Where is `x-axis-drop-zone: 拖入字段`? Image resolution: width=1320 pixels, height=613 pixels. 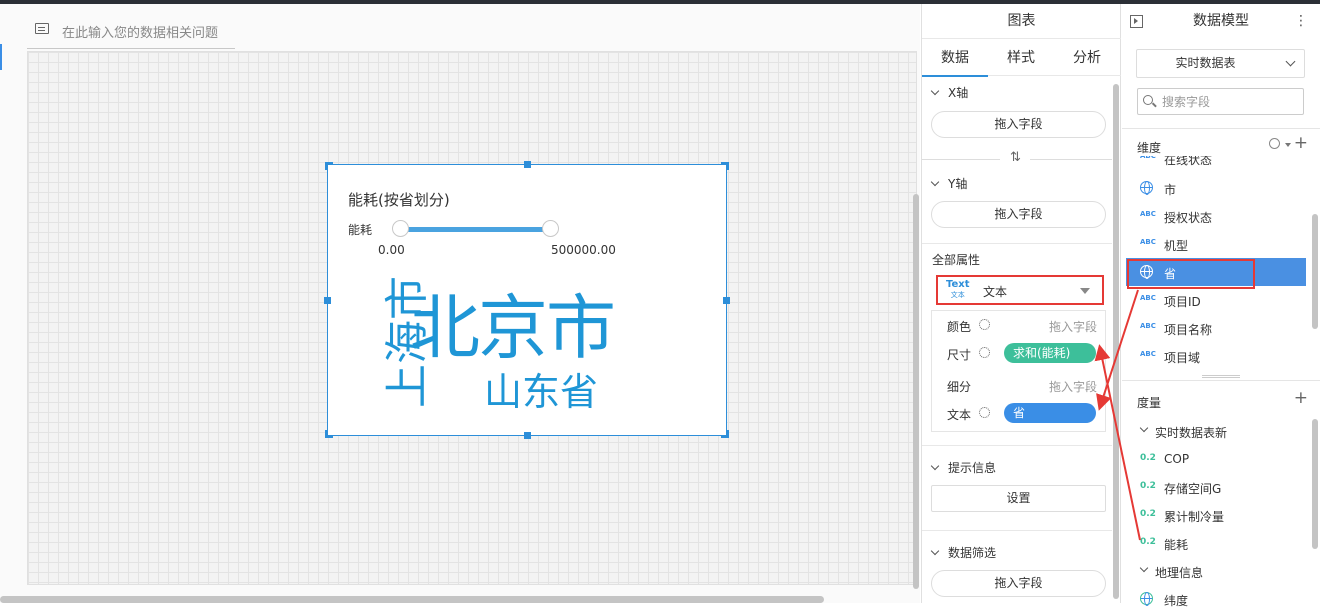 x-axis-drop-zone: 拖入字段 is located at coordinates (1018, 124).